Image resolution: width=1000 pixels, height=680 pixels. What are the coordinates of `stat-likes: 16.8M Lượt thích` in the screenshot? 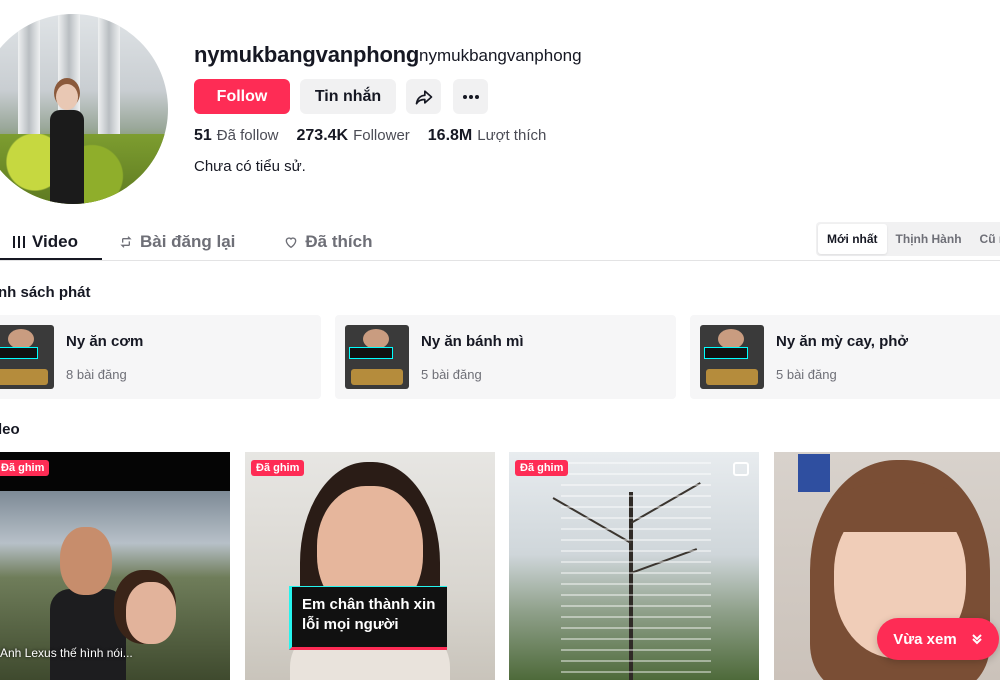 It's located at (487, 136).